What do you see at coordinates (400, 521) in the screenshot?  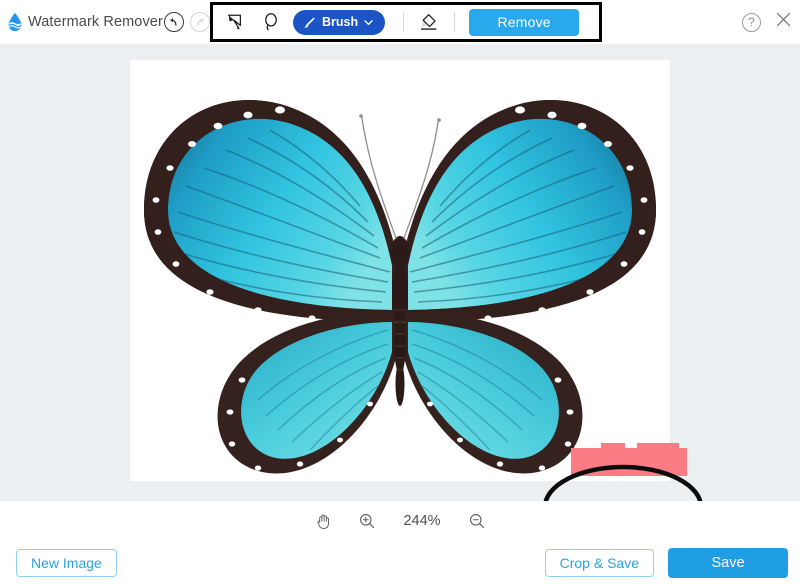 I see `zoom-toolbar: 244%` at bounding box center [400, 521].